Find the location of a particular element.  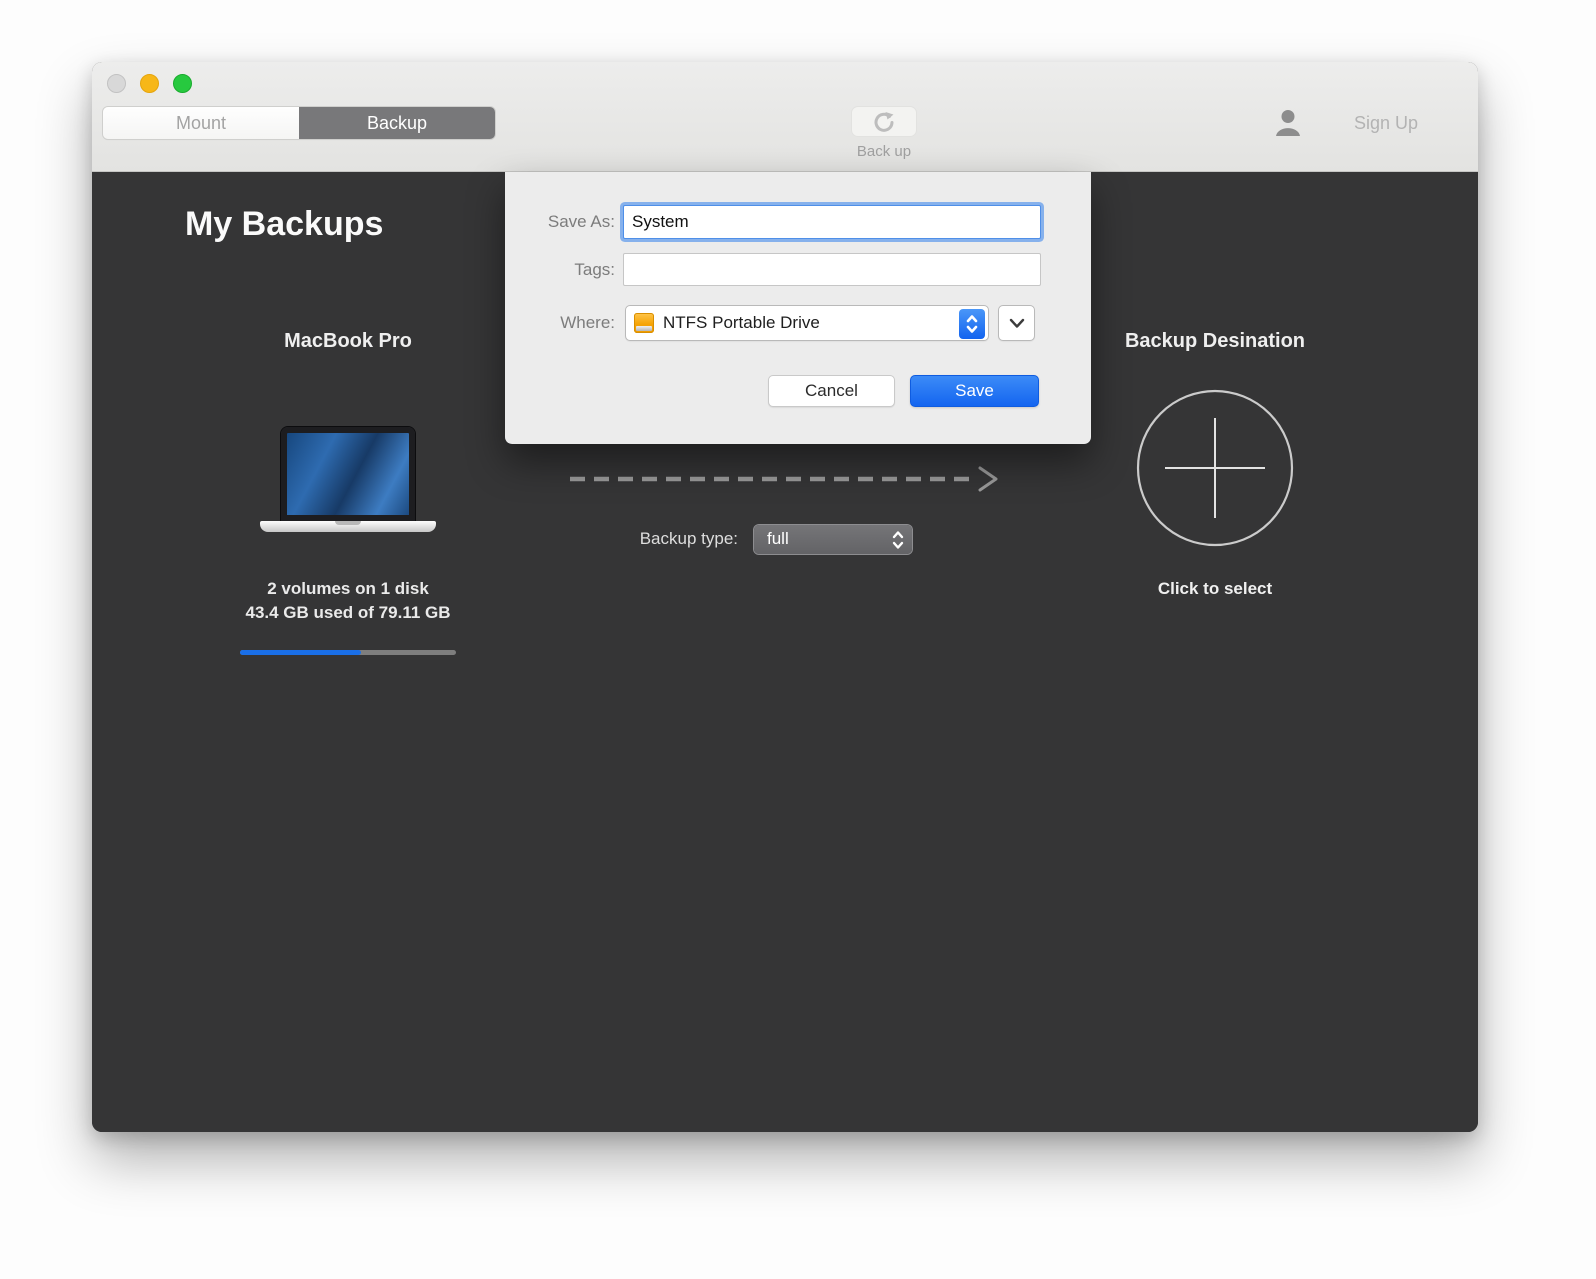

window-zoom-button is located at coordinates (182, 83).